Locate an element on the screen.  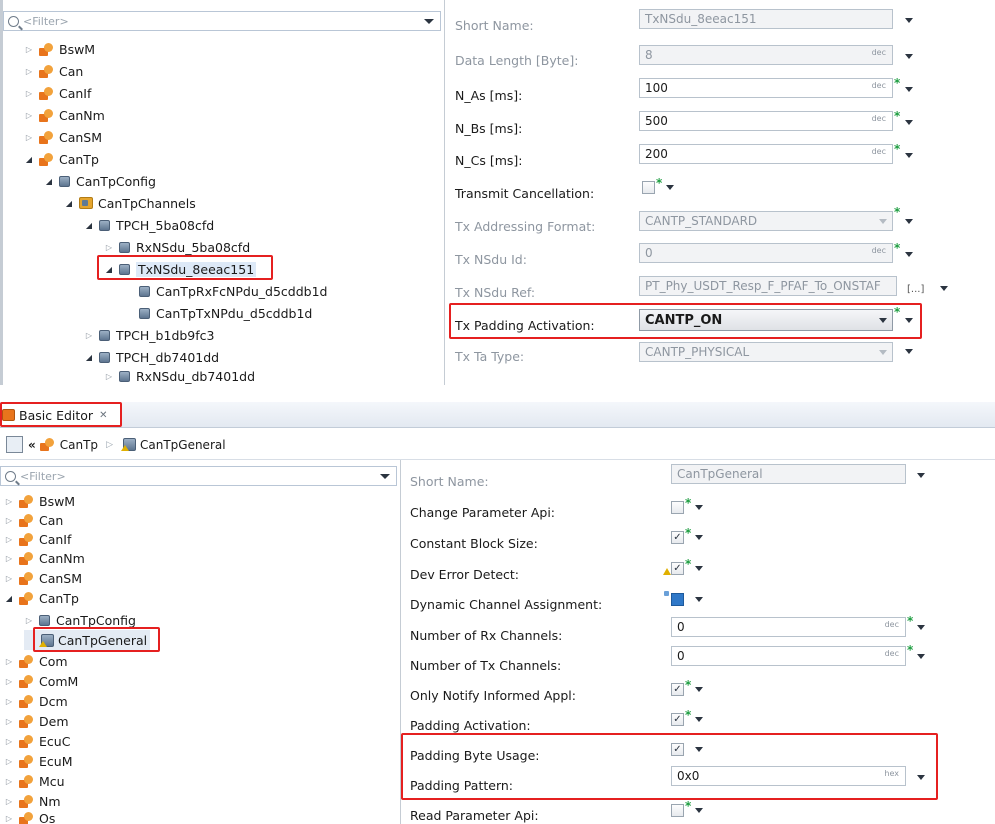
tree-item-ecuc: ▷ EcuC is located at coordinates (37, 741).